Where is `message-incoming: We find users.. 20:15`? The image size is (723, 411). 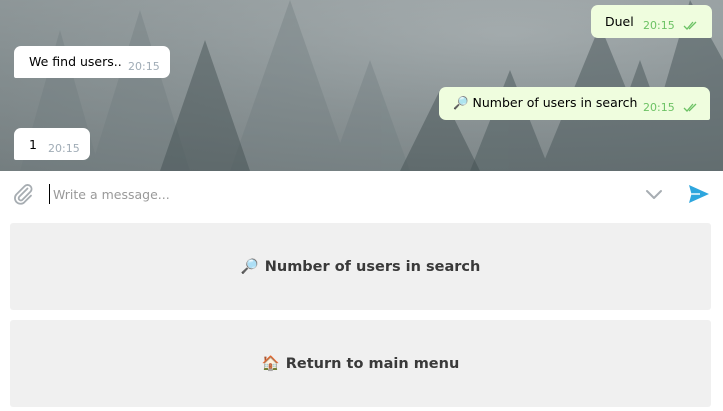
message-incoming: We find users.. 20:15 is located at coordinates (92, 62).